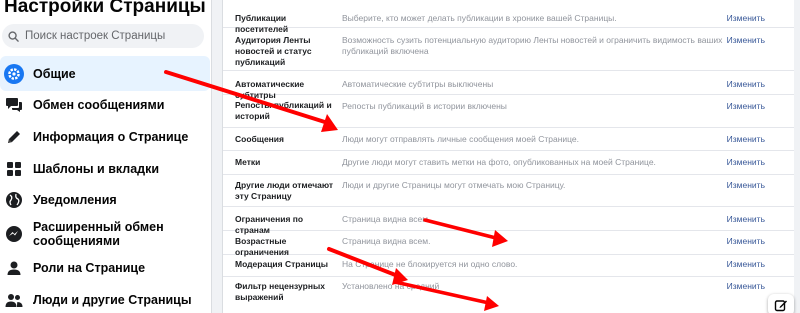 Image resolution: width=800 pixels, height=313 pixels. I want to click on sidebar-item-label: Шаблоны и вкладки, so click(96, 169).